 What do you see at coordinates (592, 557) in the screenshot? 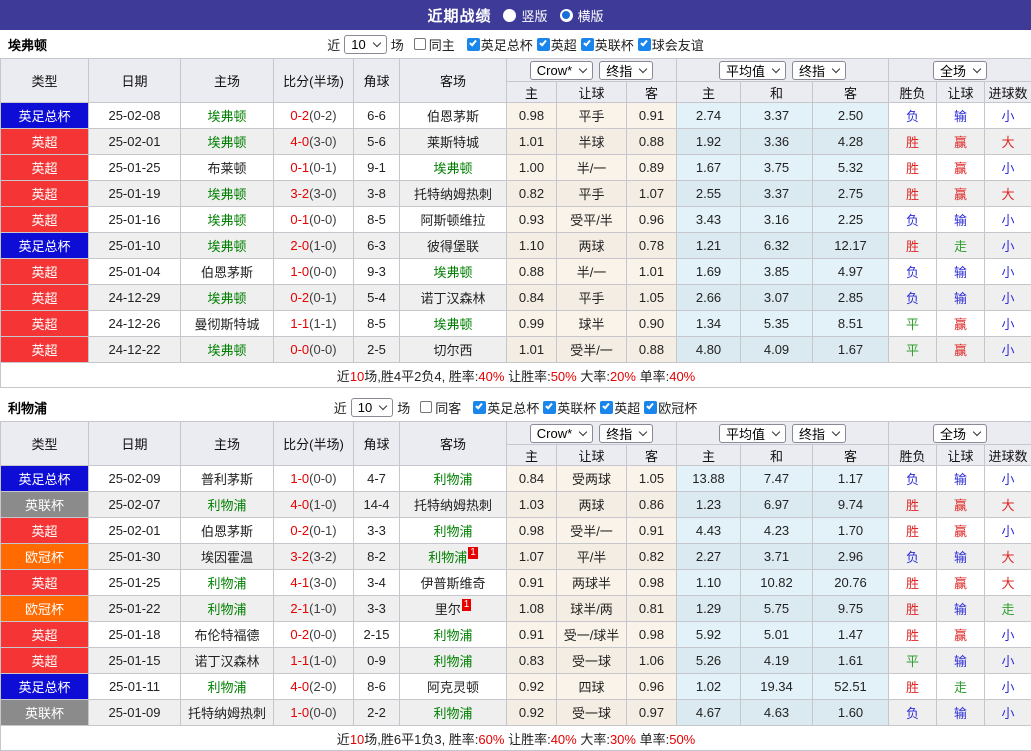
I see `odds-handicap: 平/半` at bounding box center [592, 557].